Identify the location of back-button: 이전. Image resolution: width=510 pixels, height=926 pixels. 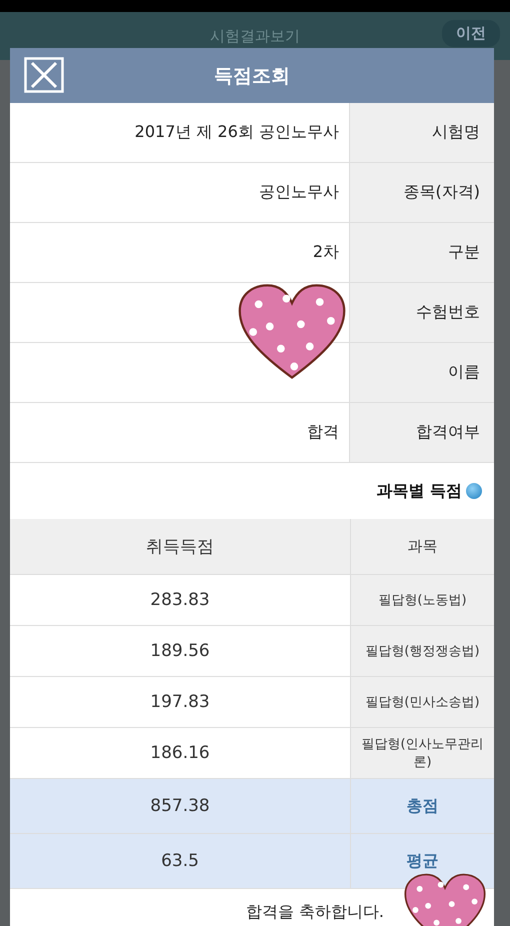
(471, 33).